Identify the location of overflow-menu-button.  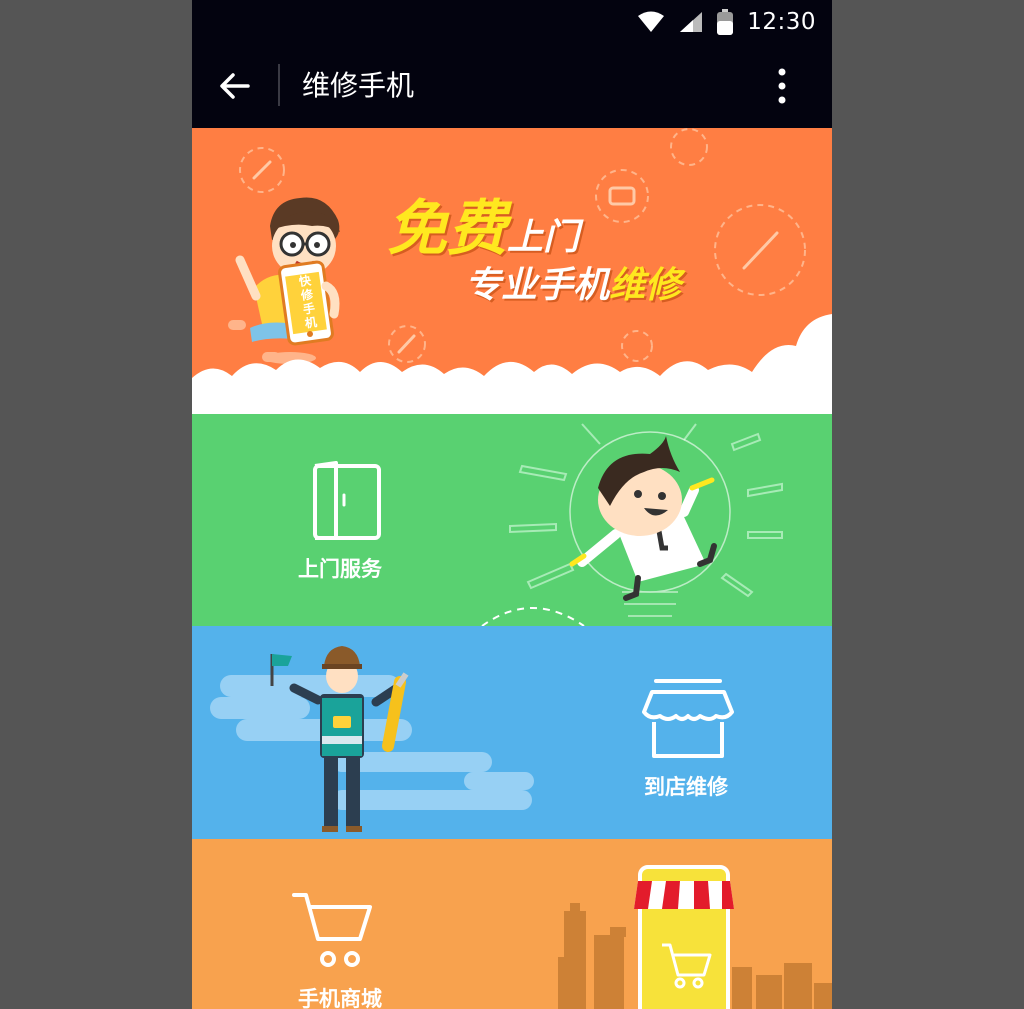
(782, 86).